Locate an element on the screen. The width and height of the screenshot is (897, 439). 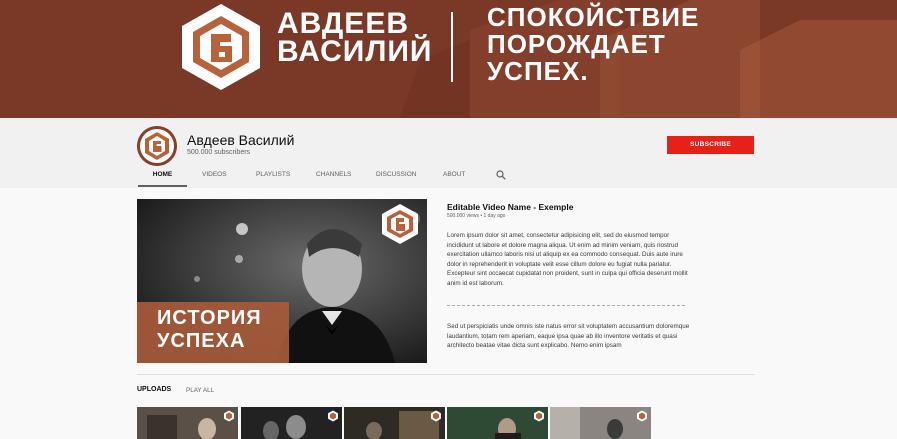
featured-overlay-line1: ИСТОРИЯ is located at coordinates (209, 318).